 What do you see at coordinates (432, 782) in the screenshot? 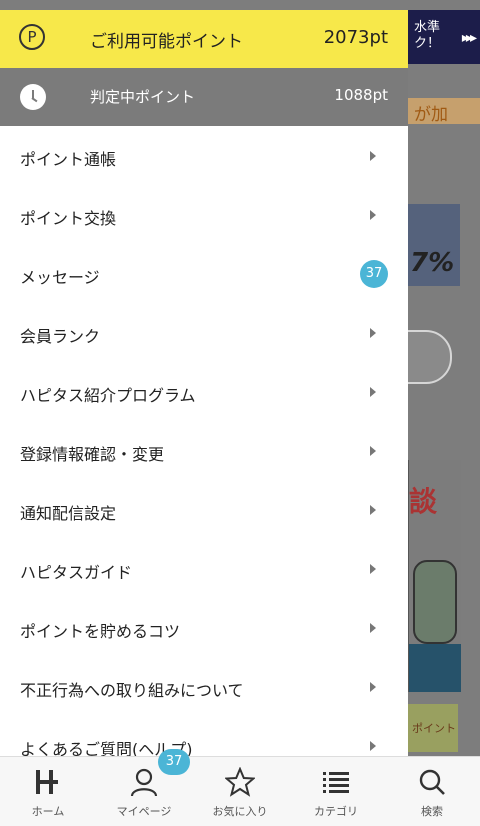
I see `search-icon` at bounding box center [432, 782].